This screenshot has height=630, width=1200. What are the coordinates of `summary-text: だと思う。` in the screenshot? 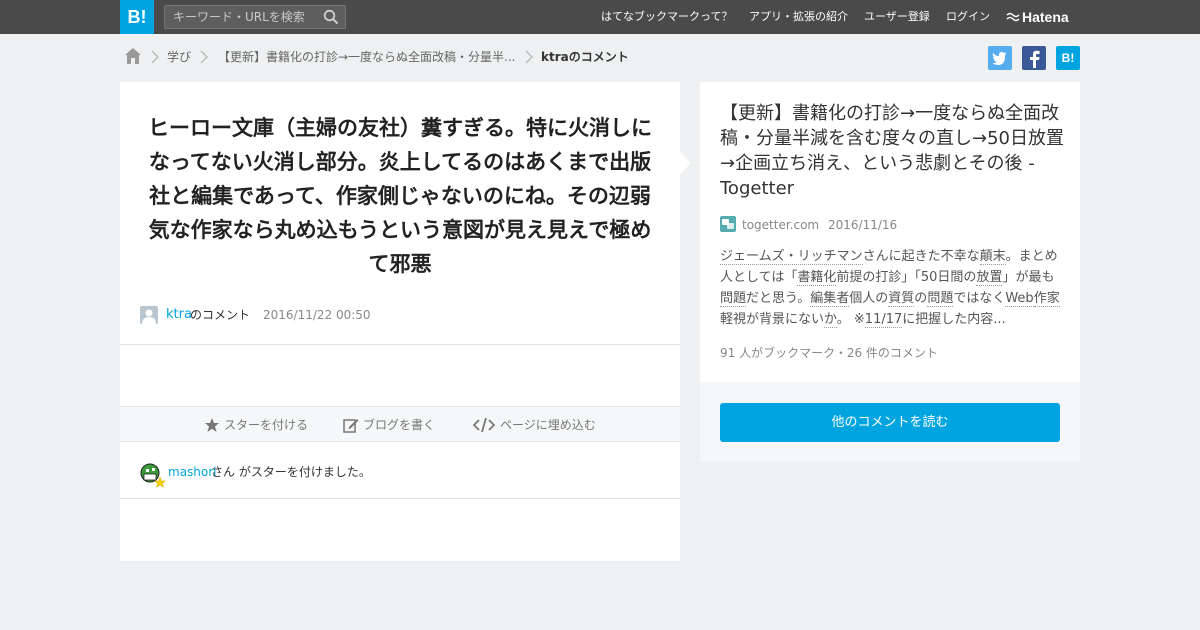 It's located at (778, 298).